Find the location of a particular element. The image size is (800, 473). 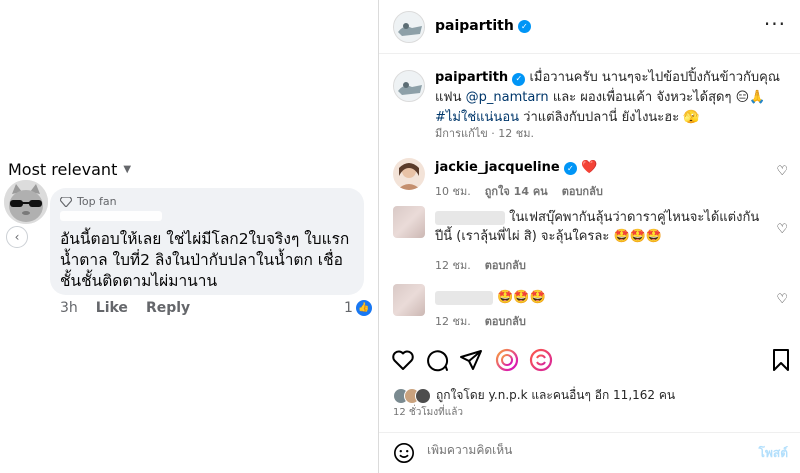

sort-dropdown: Most relevant ▼ is located at coordinates (69, 169).